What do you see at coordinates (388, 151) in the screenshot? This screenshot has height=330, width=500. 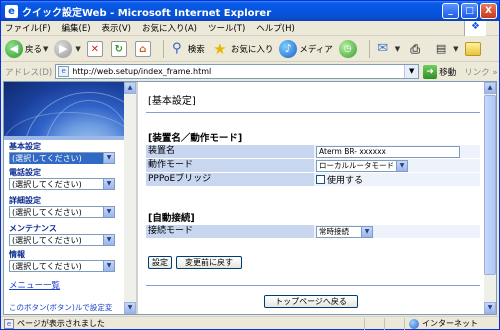 I see `device-name-input: Aterm BR- xxxxxx` at bounding box center [388, 151].